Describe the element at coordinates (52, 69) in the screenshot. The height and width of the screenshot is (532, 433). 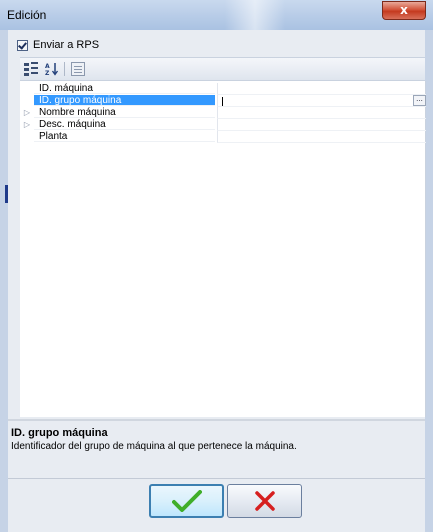
I see `alphabetical-sort-icon: A Z` at that location.